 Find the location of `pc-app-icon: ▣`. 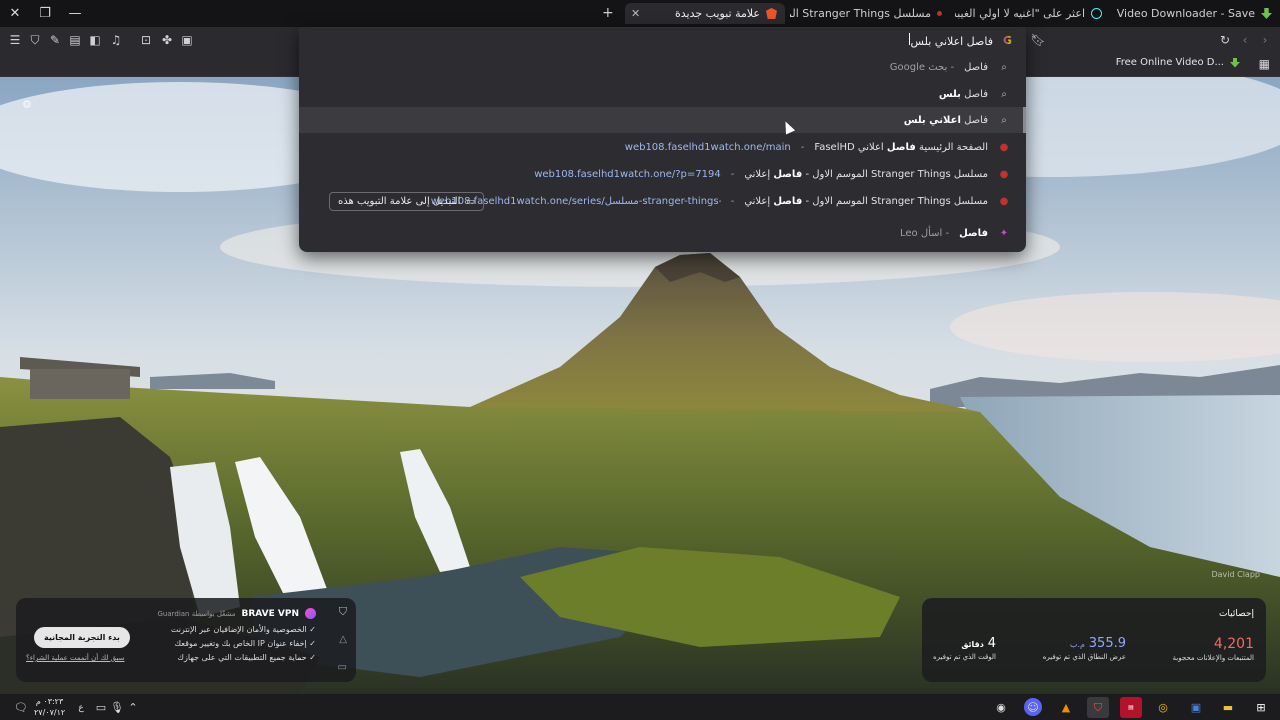

pc-app-icon: ▣ is located at coordinates (1196, 707).